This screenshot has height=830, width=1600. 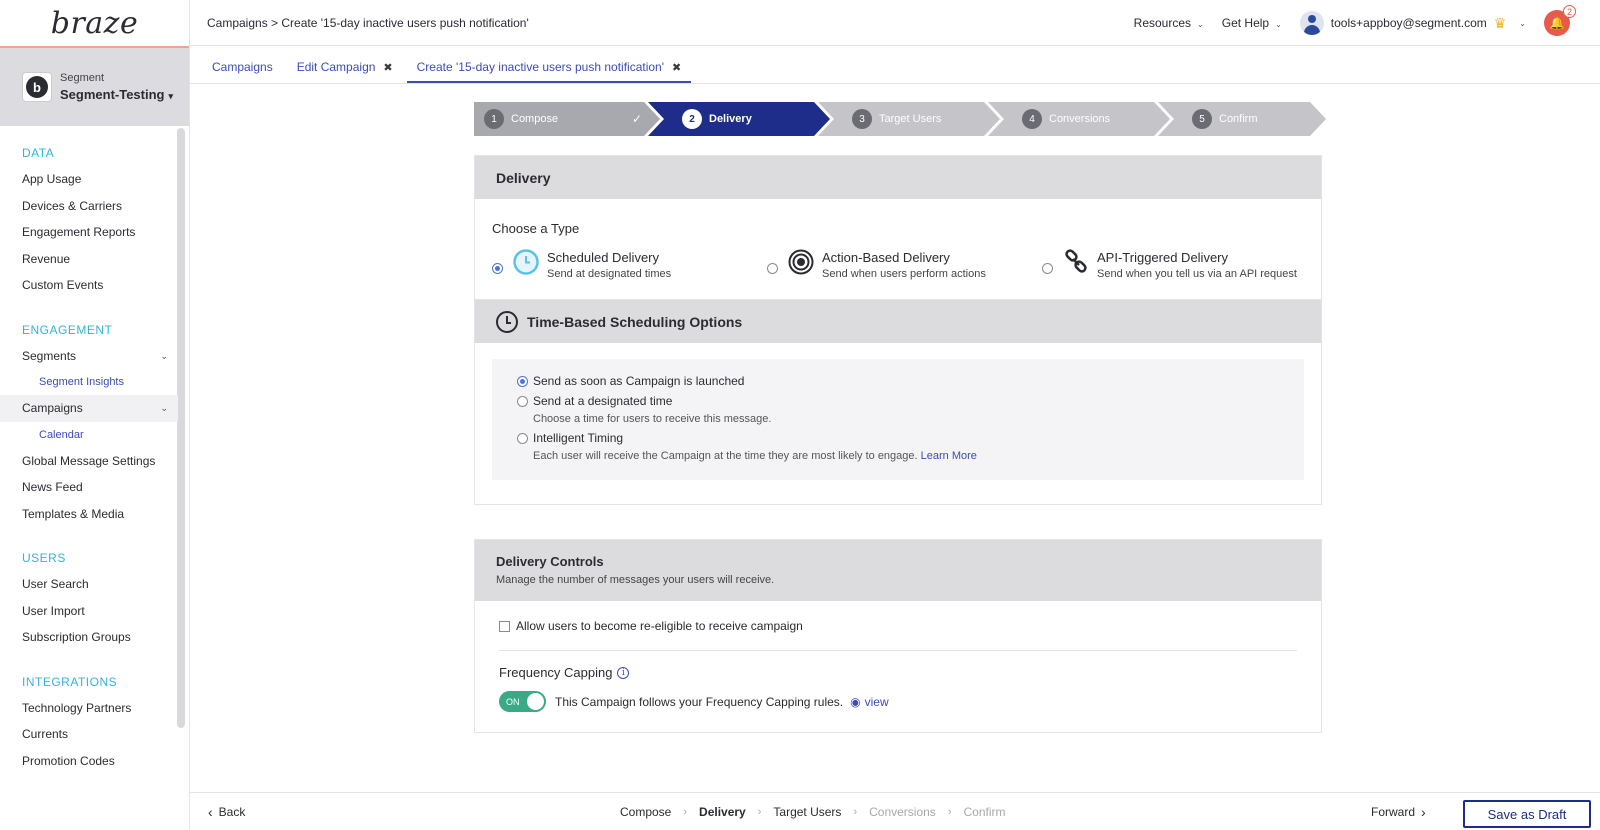 I want to click on sidebar-item-global-message-settings: Global Message Settings, so click(x=89, y=461).